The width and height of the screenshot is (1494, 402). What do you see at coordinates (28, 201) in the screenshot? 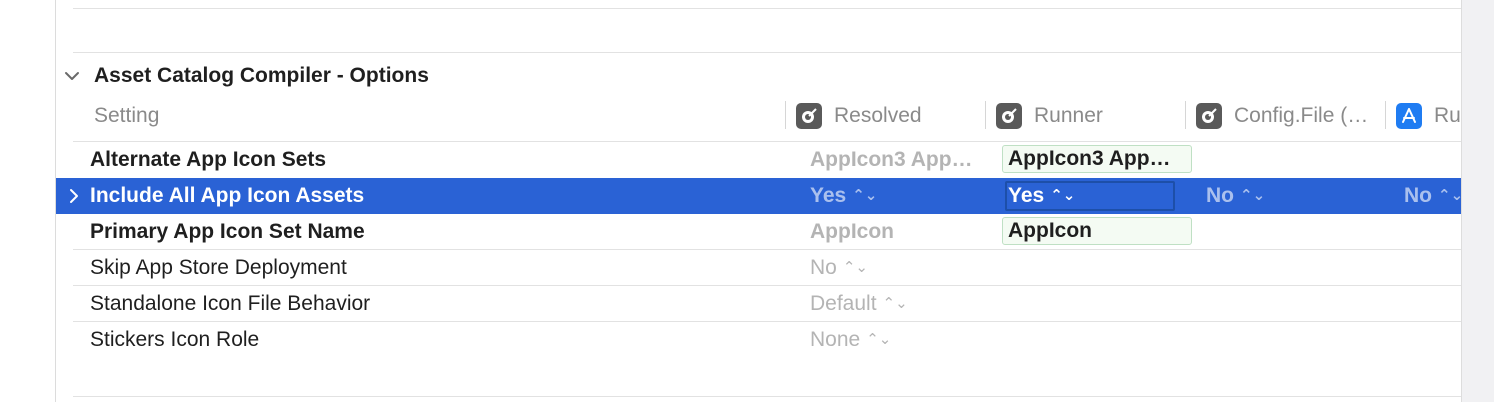
I see `left-gutter` at bounding box center [28, 201].